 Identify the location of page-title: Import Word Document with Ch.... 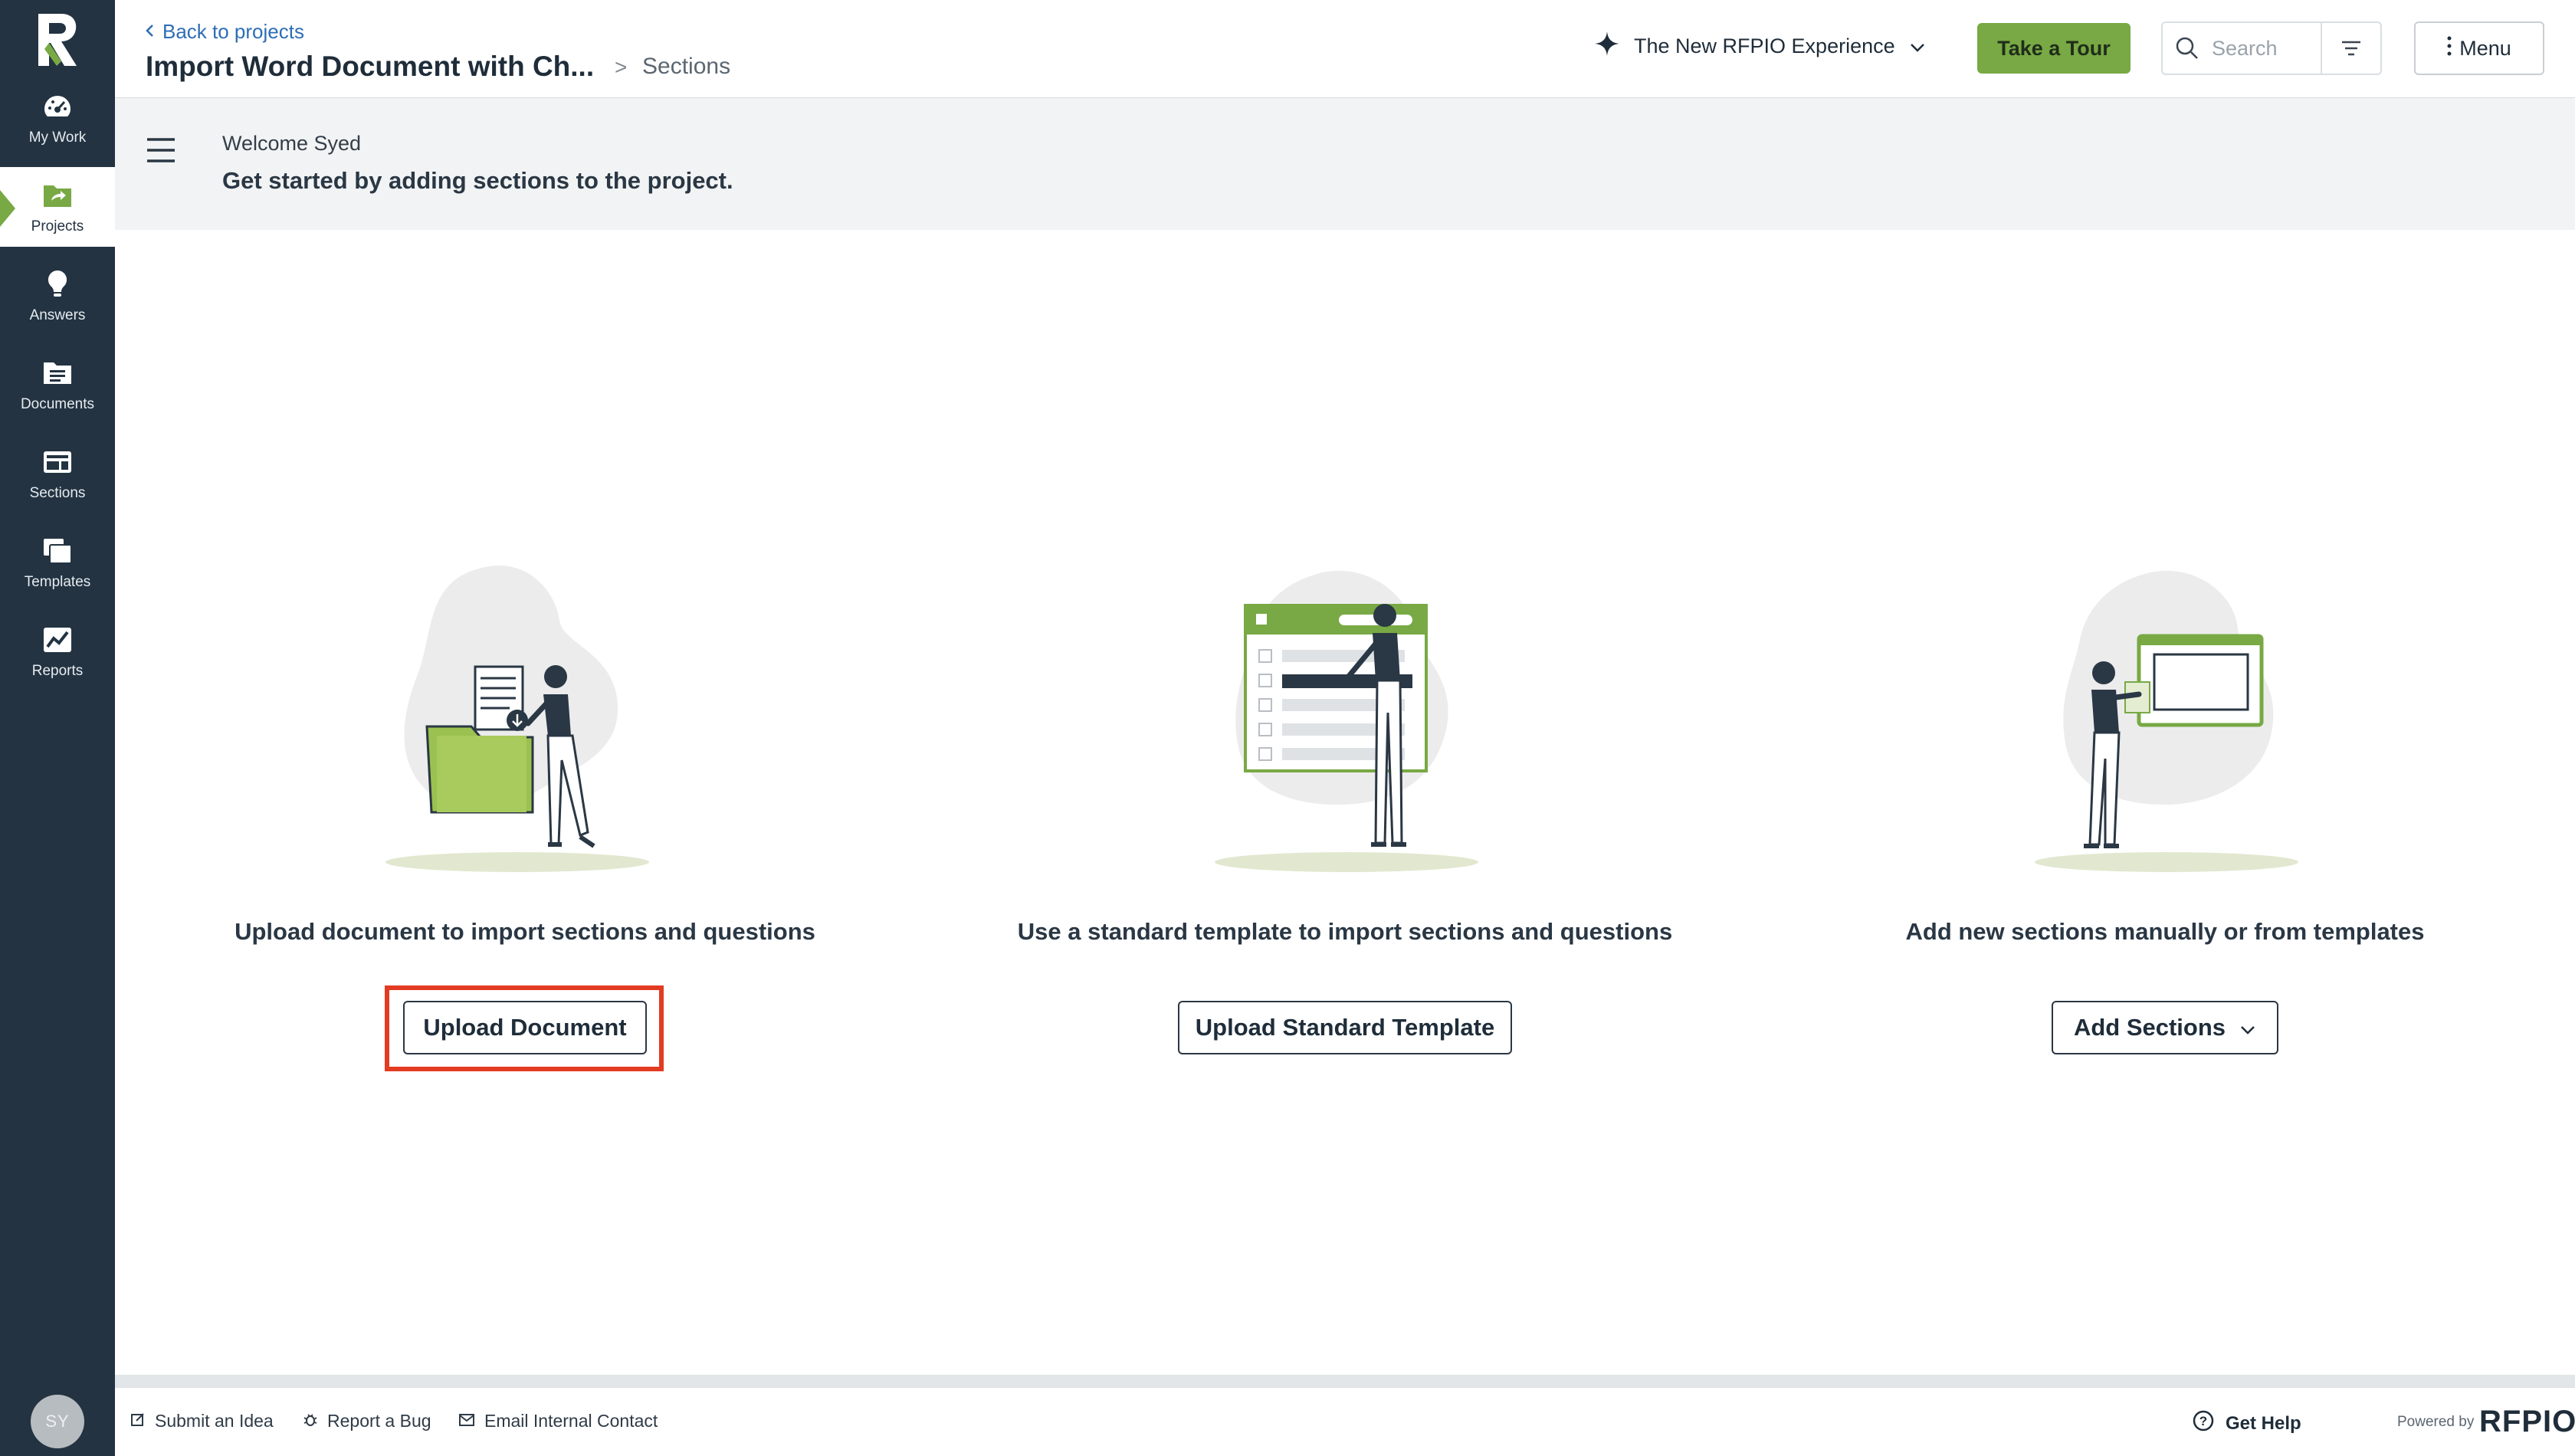
(370, 66).